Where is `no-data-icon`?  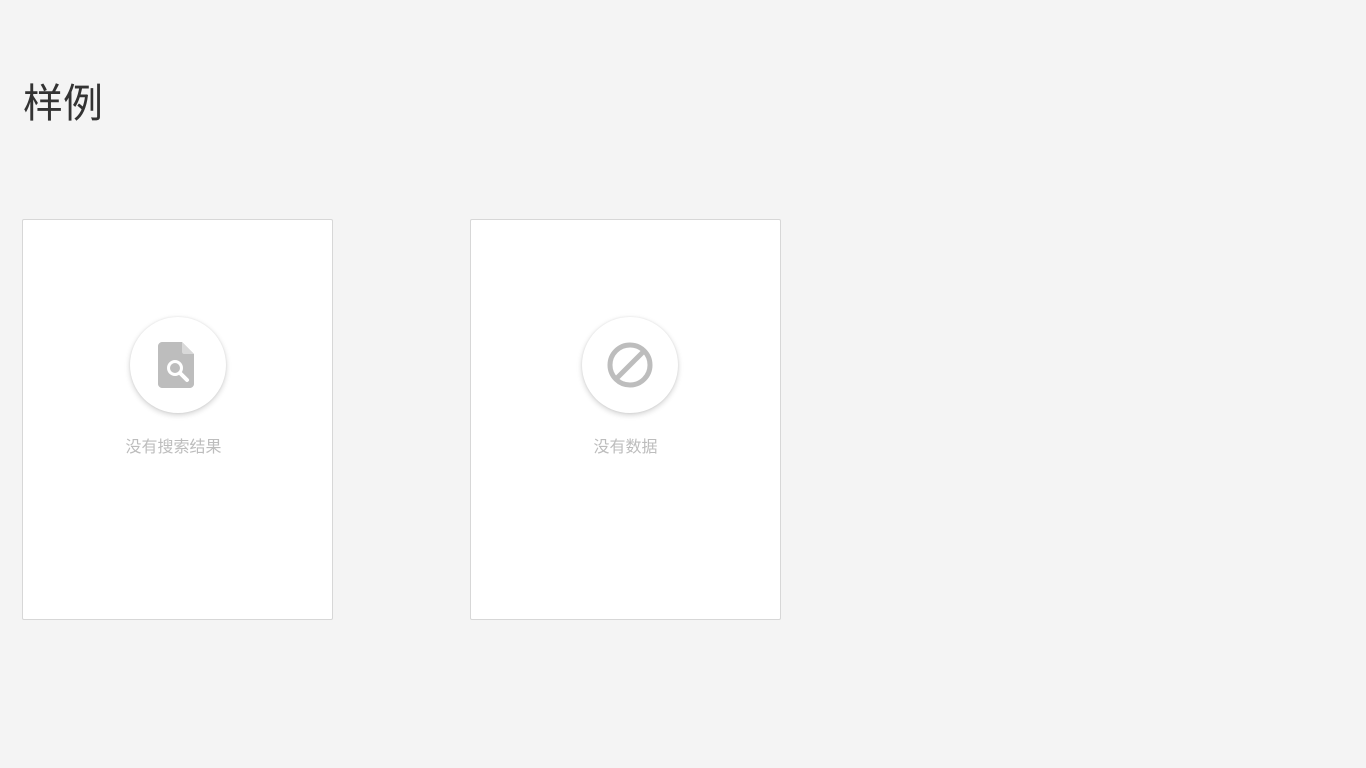 no-data-icon is located at coordinates (630, 365).